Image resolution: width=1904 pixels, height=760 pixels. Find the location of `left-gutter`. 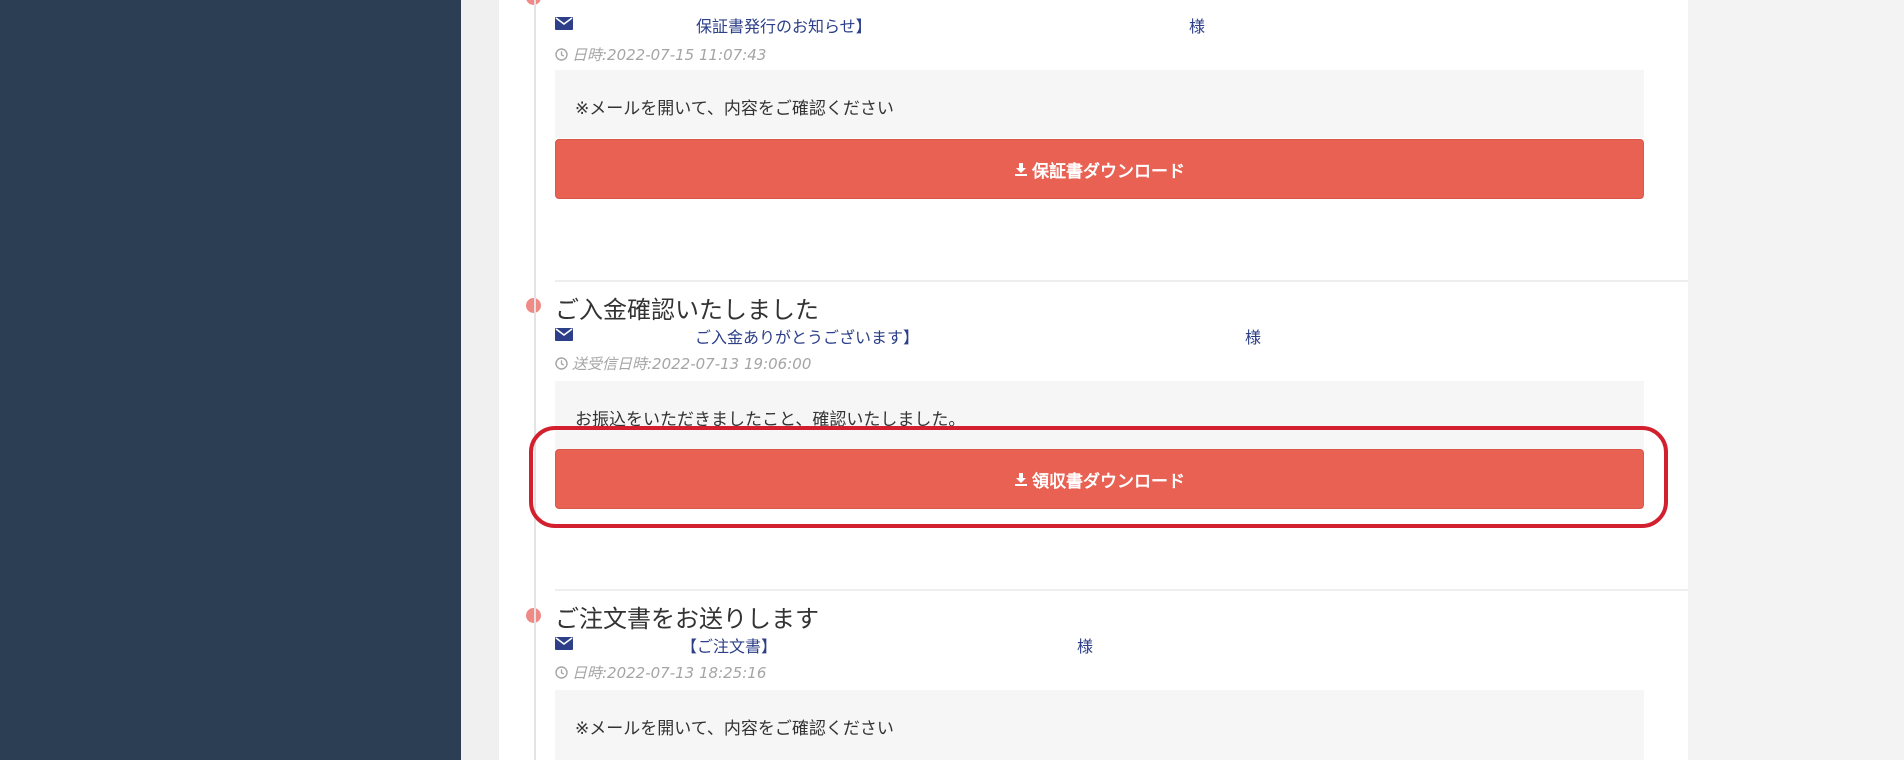

left-gutter is located at coordinates (480, 380).